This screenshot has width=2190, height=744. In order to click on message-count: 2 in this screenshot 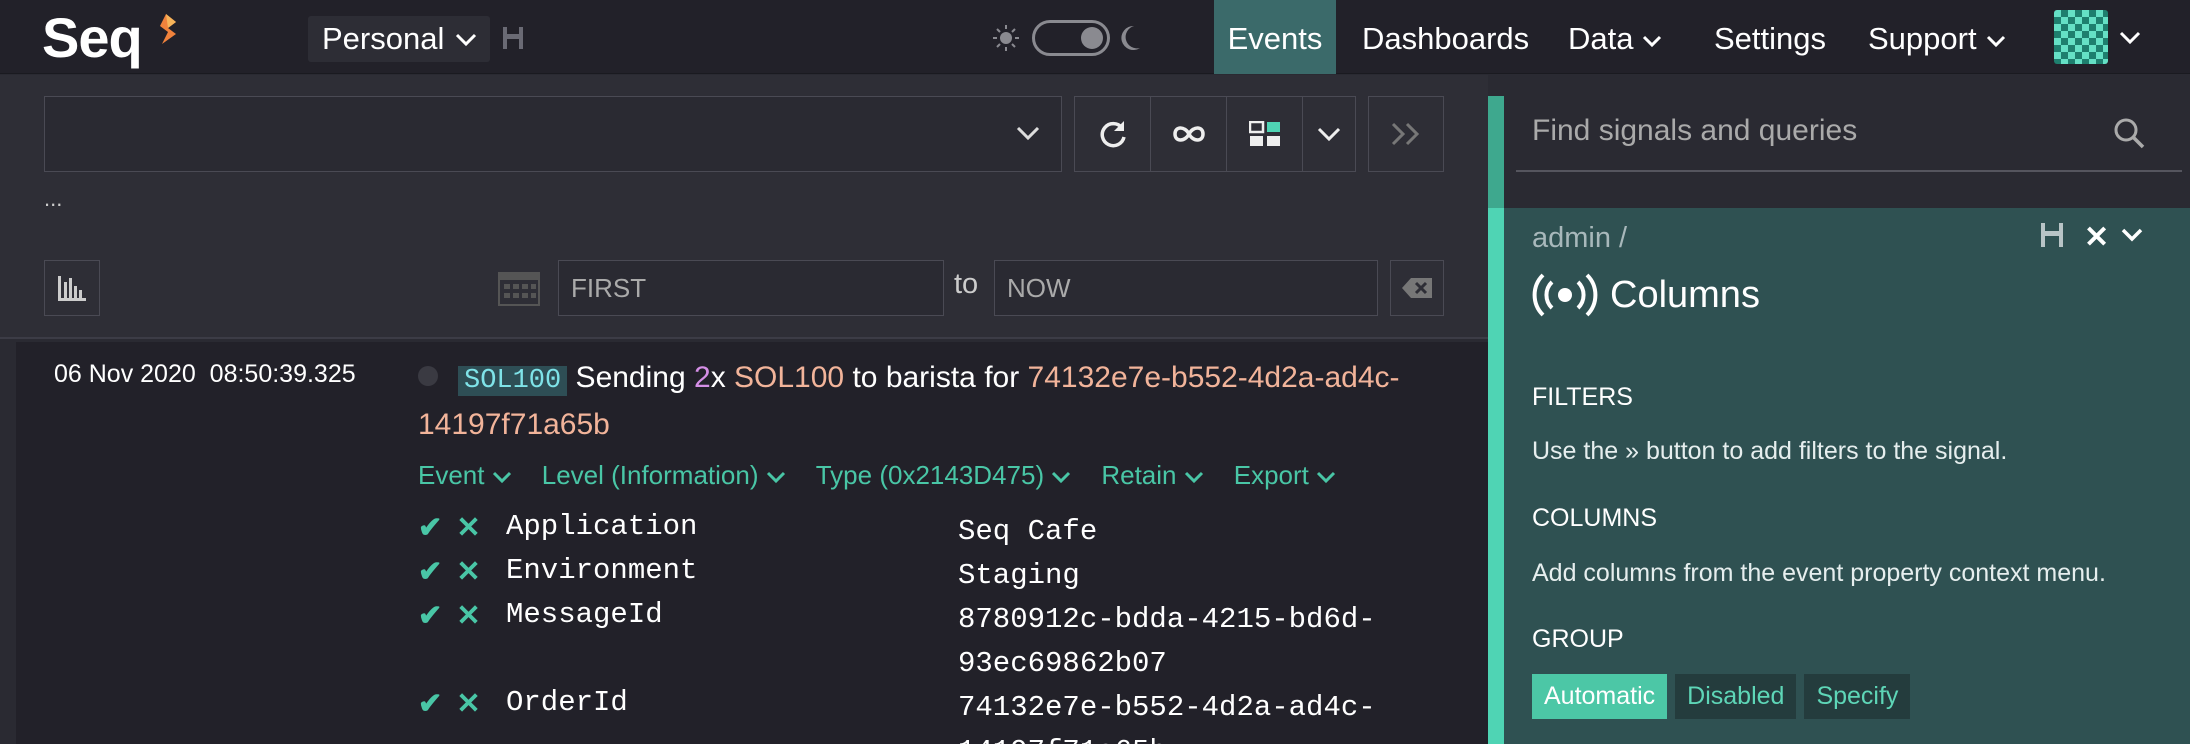, I will do `click(702, 377)`.